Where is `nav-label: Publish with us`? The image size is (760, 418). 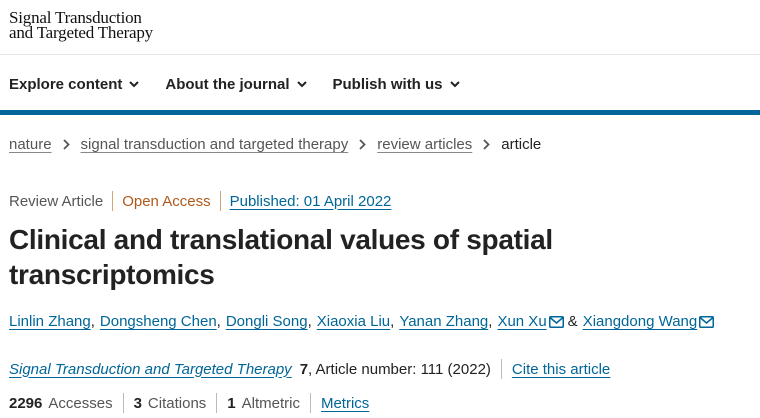
nav-label: Publish with us is located at coordinates (387, 84).